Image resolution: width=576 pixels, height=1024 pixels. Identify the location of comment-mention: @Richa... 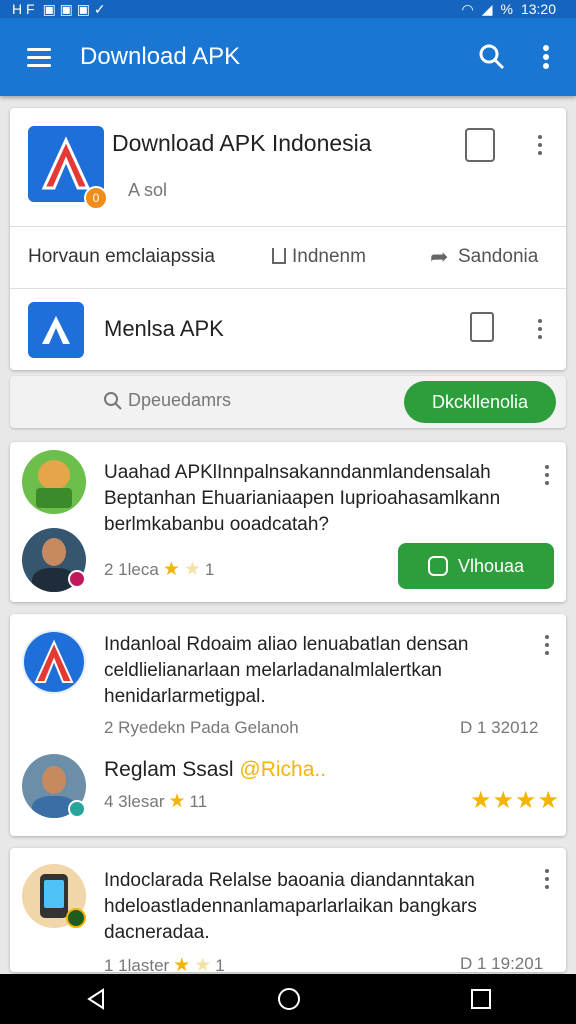
(282, 769).